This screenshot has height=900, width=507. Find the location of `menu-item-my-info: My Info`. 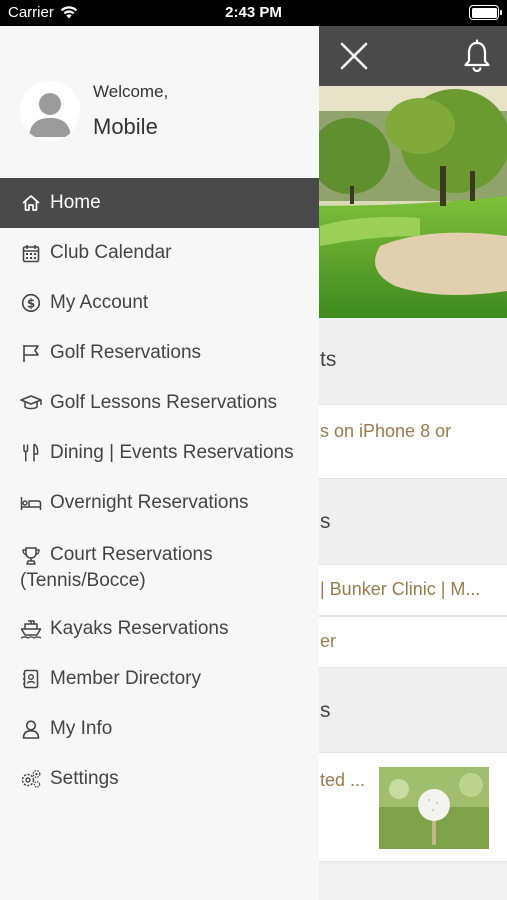

menu-item-my-info: My Info is located at coordinates (159, 729).